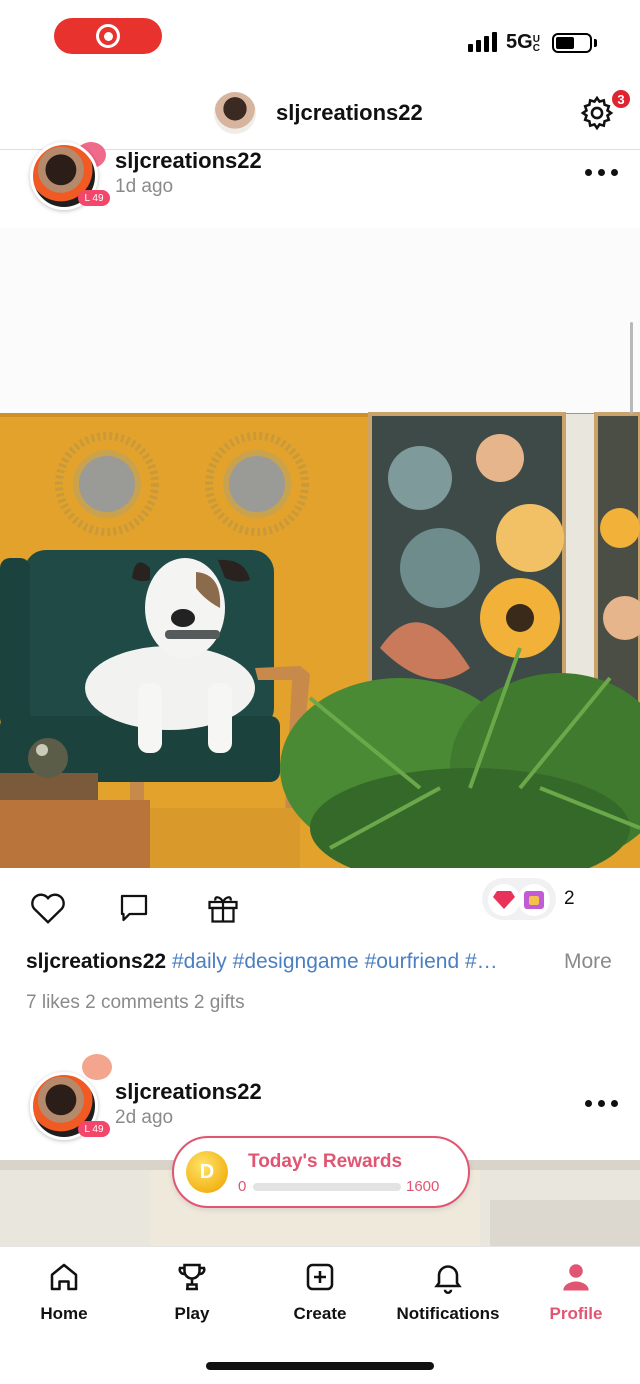 Image resolution: width=640 pixels, height=1384 pixels. Describe the element at coordinates (504, 900) in the screenshot. I see `gem-gift-icon` at that location.